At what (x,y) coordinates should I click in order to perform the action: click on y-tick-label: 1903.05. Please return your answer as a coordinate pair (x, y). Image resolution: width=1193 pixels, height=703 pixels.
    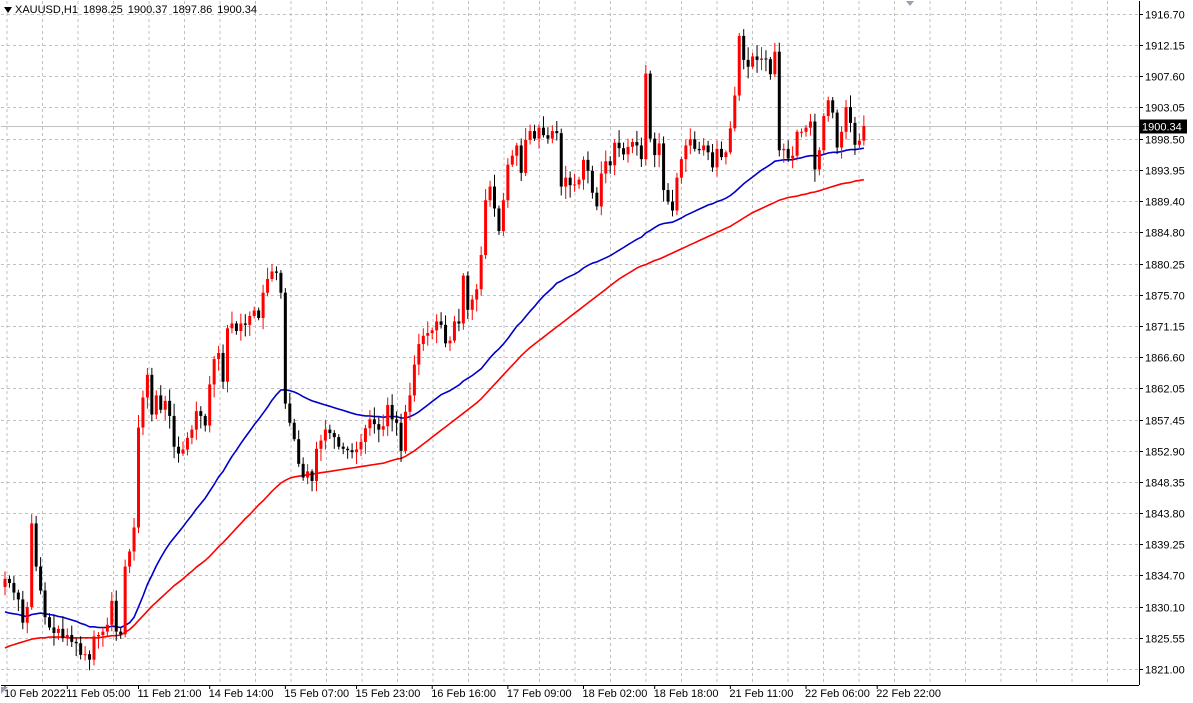
    Looking at the image, I should click on (1165, 109).